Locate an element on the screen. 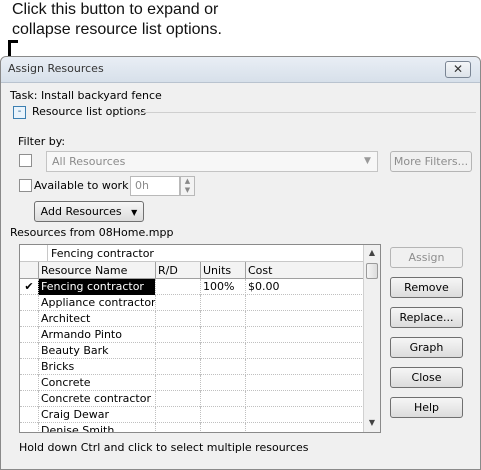 Image resolution: width=481 pixels, height=470 pixels. add-resources-button: Add Resources ▼ is located at coordinates (89, 211).